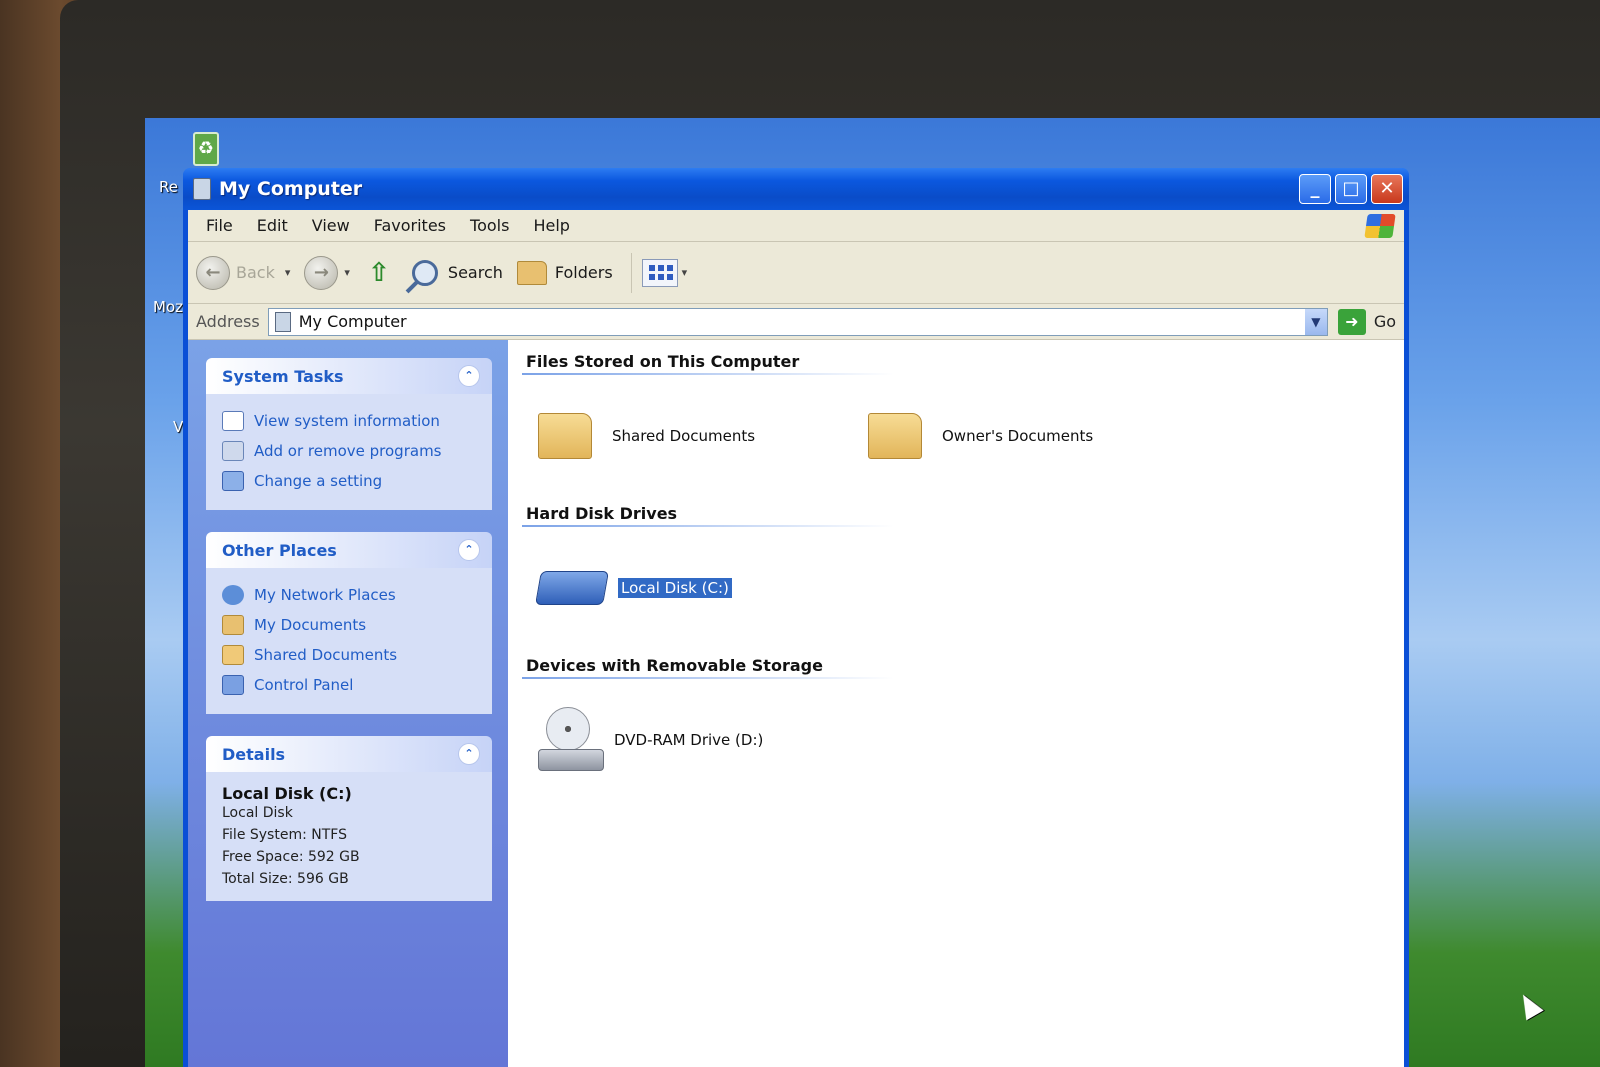  Describe the element at coordinates (1384, 321) in the screenshot. I see `go-label: Go` at that location.